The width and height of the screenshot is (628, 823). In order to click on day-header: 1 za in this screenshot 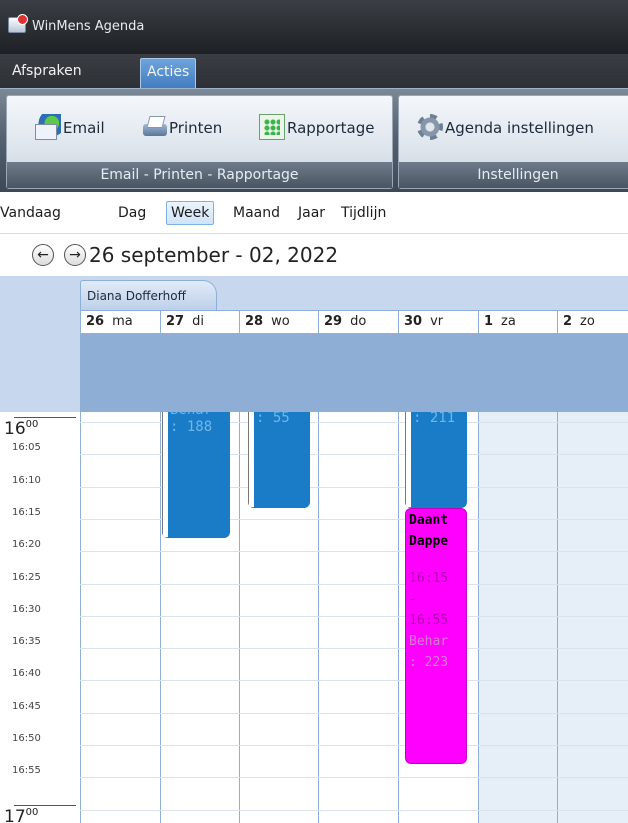, I will do `click(517, 322)`.